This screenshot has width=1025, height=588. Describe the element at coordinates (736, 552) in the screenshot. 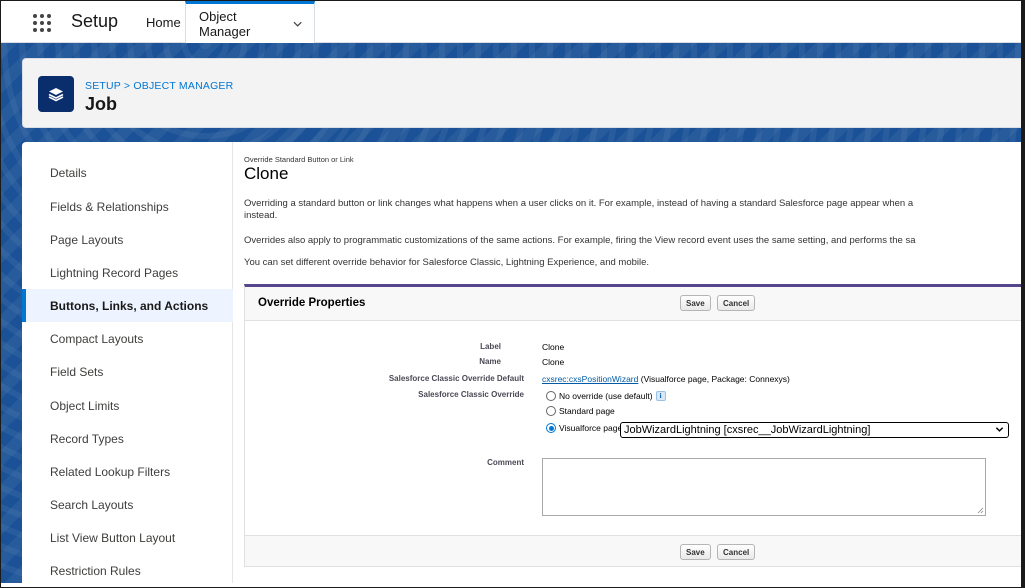

I see `cancel-button-bottom: Cancel` at that location.